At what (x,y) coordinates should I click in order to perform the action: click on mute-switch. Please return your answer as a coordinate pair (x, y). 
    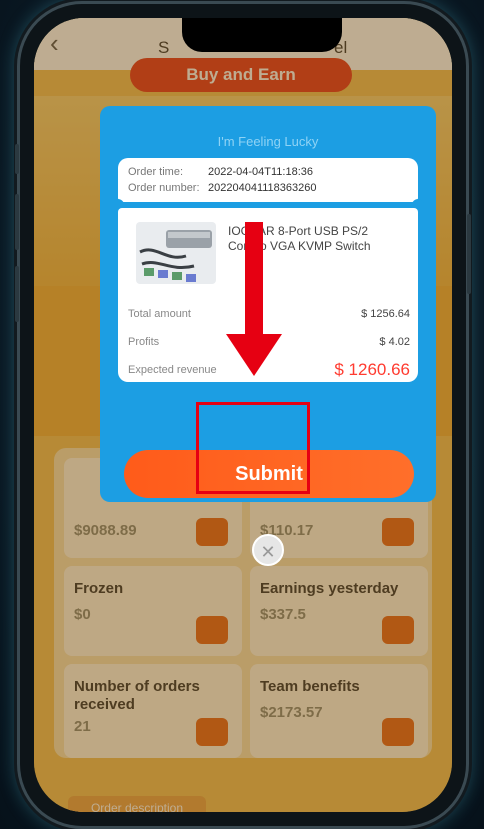
    Looking at the image, I should click on (17, 159).